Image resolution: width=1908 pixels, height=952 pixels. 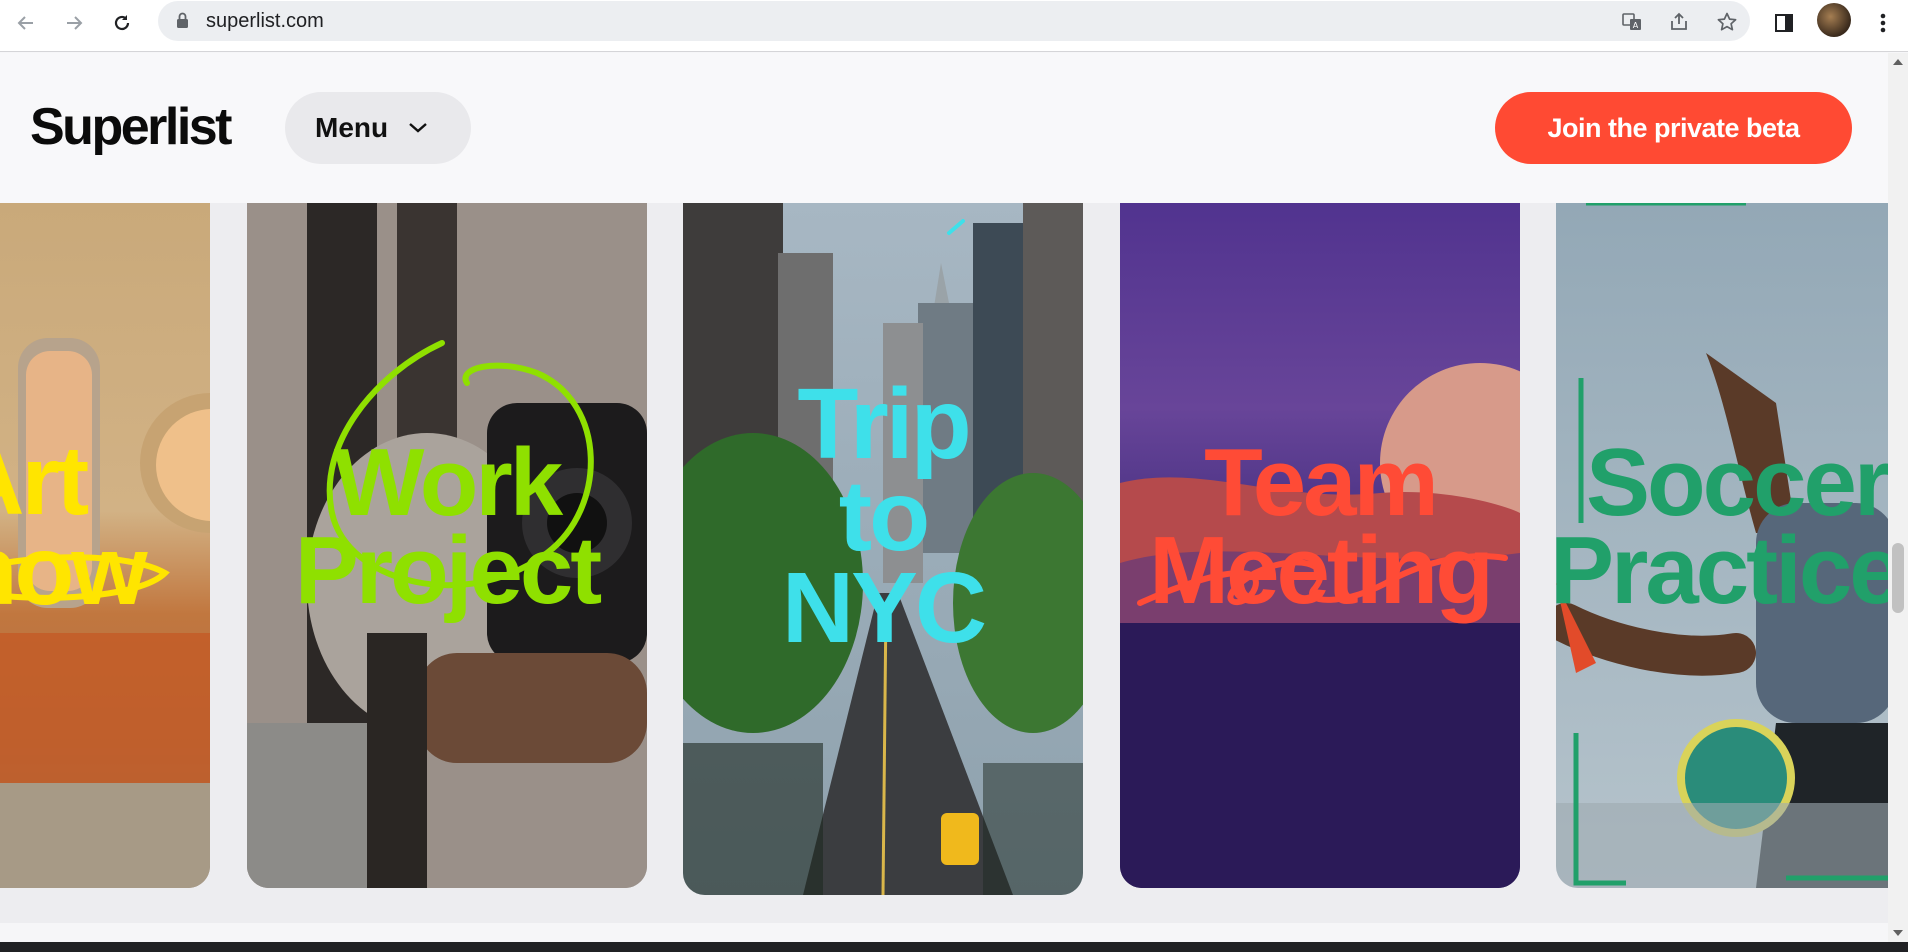 What do you see at coordinates (182, 20) in the screenshot?
I see `lock-icon` at bounding box center [182, 20].